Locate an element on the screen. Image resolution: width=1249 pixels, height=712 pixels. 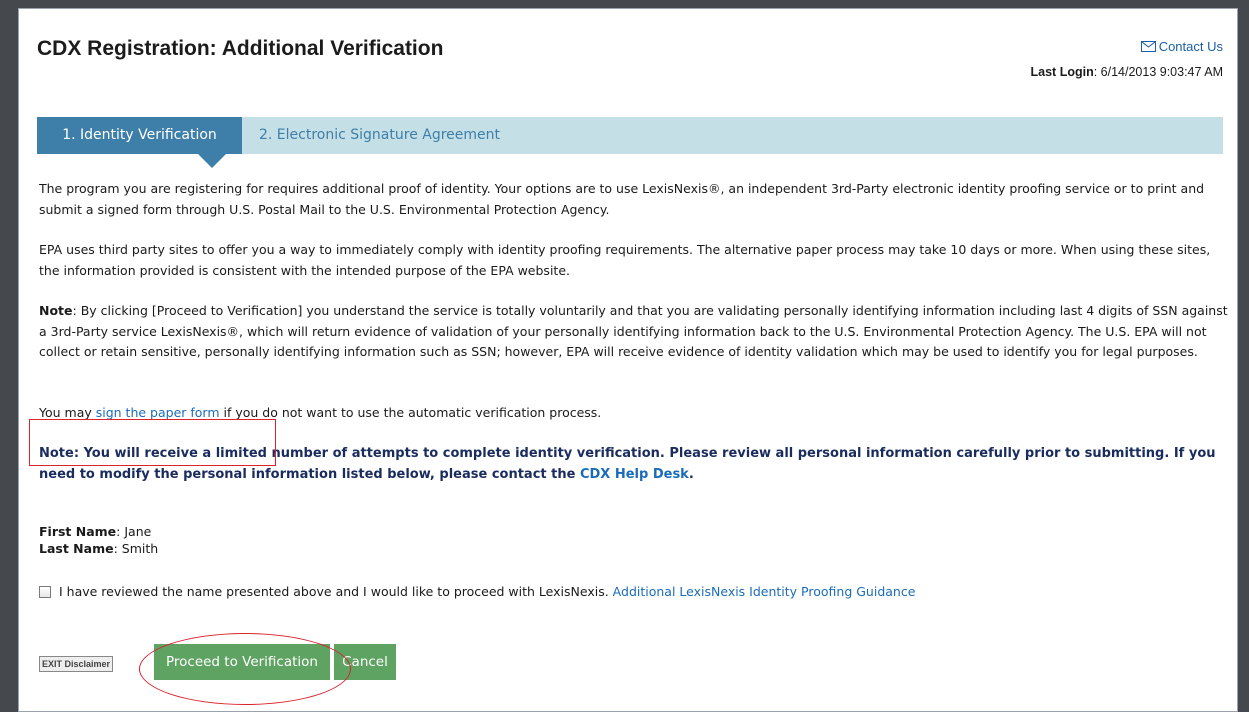
first-name-value: : Jane is located at coordinates (134, 531).